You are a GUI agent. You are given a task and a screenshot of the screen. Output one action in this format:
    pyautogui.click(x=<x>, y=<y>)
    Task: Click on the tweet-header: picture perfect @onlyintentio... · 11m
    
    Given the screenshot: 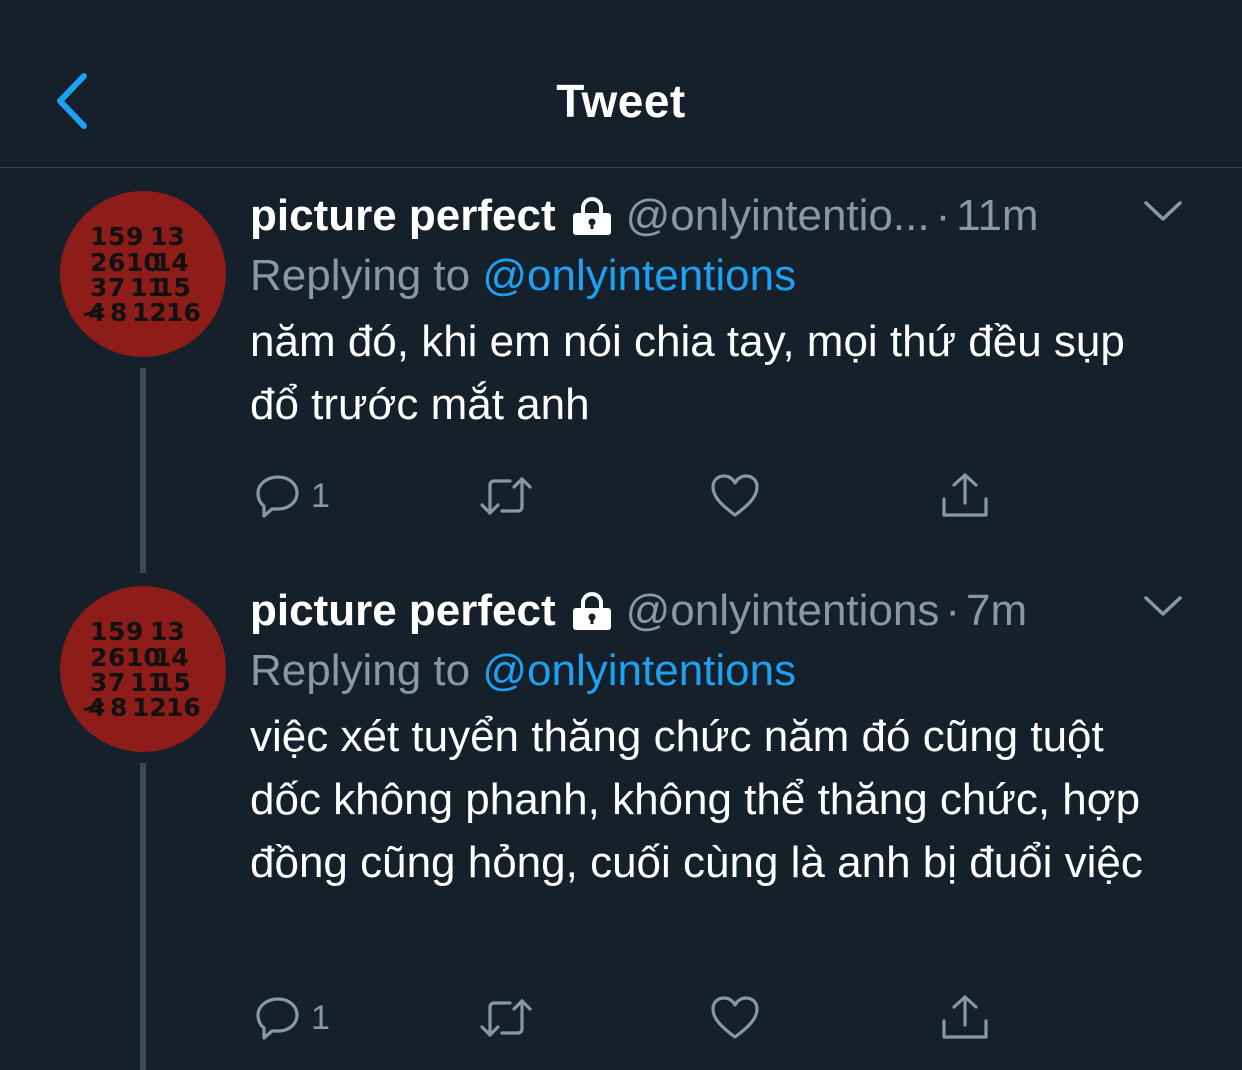 What is the action you would take?
    pyautogui.click(x=644, y=216)
    